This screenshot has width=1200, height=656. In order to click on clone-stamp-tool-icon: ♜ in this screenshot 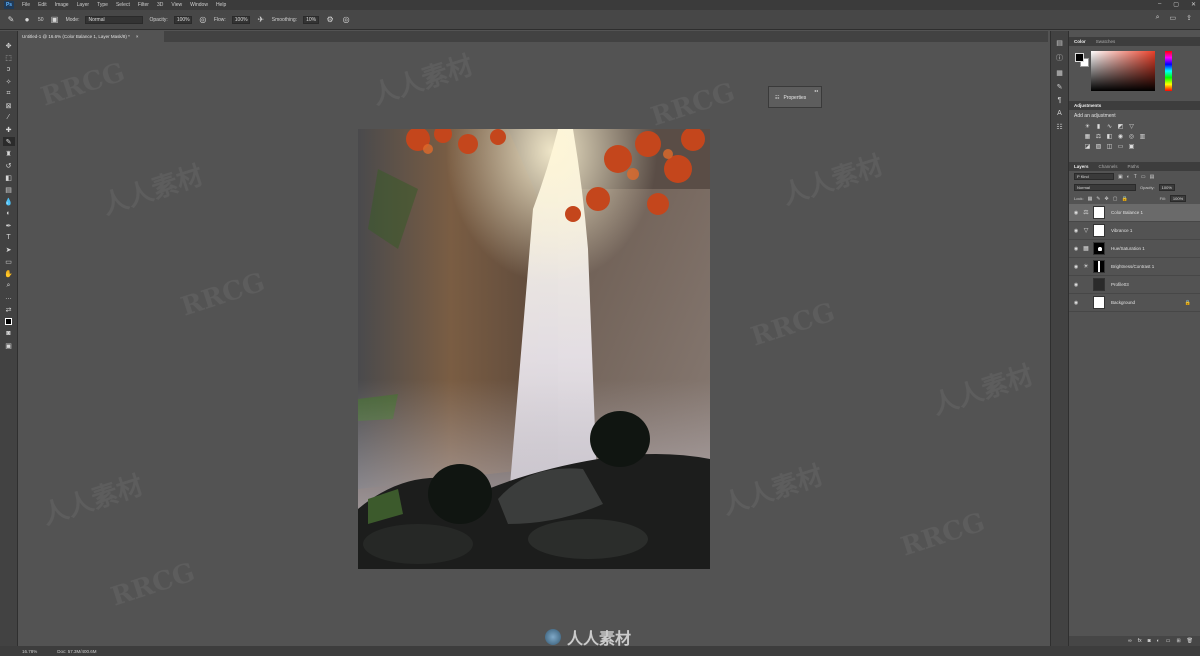, I will do `click(9, 153)`.